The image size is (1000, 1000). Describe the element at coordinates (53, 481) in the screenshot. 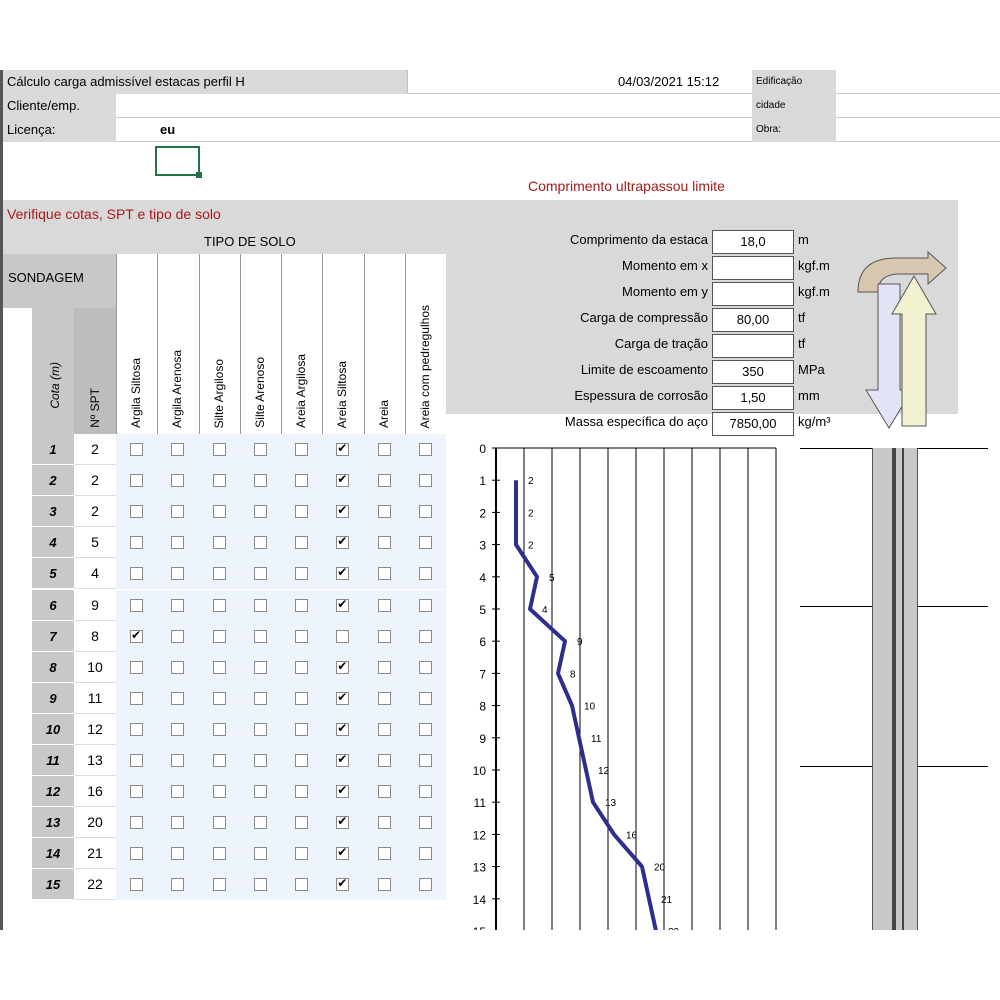

I see `cota-cell: 2` at that location.